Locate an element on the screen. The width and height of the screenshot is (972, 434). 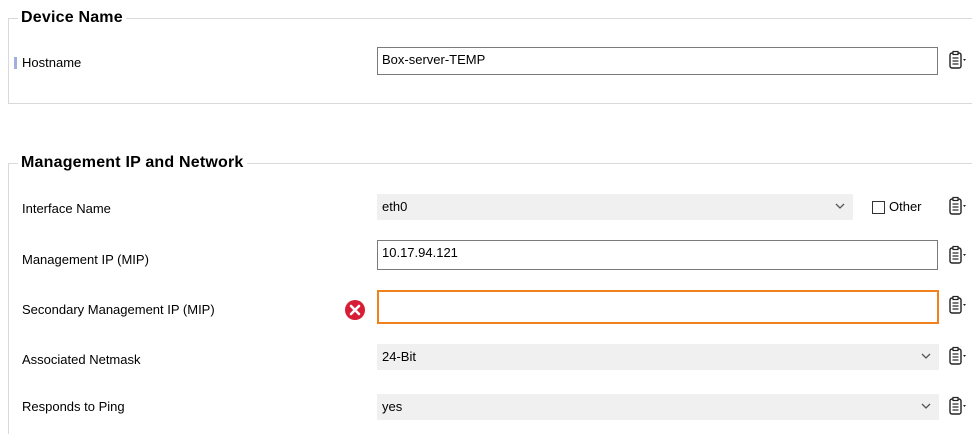
responds-to-ping-label: Responds to Ping is located at coordinates (73, 406).